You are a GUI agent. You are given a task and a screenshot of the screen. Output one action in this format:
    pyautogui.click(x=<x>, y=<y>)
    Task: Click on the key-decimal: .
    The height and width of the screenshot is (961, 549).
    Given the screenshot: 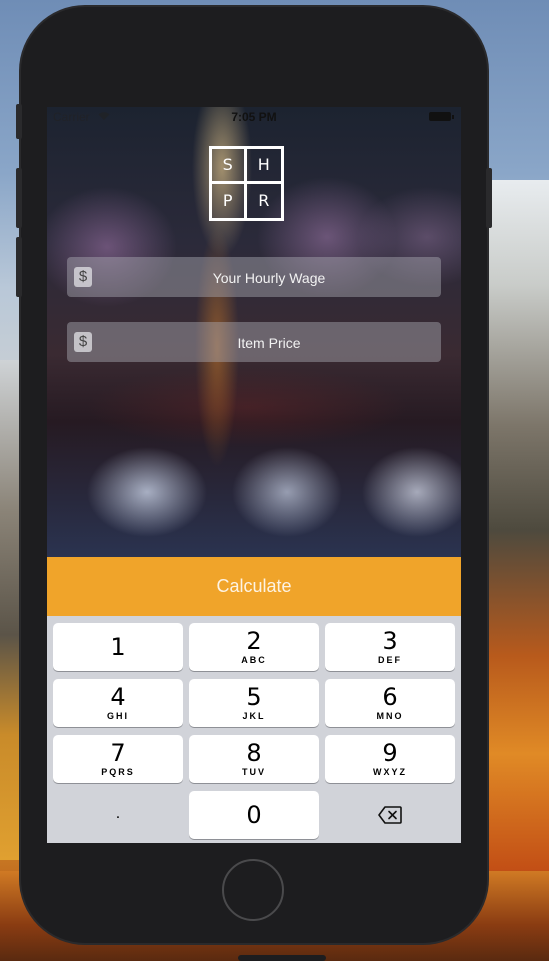 What is the action you would take?
    pyautogui.click(x=118, y=815)
    